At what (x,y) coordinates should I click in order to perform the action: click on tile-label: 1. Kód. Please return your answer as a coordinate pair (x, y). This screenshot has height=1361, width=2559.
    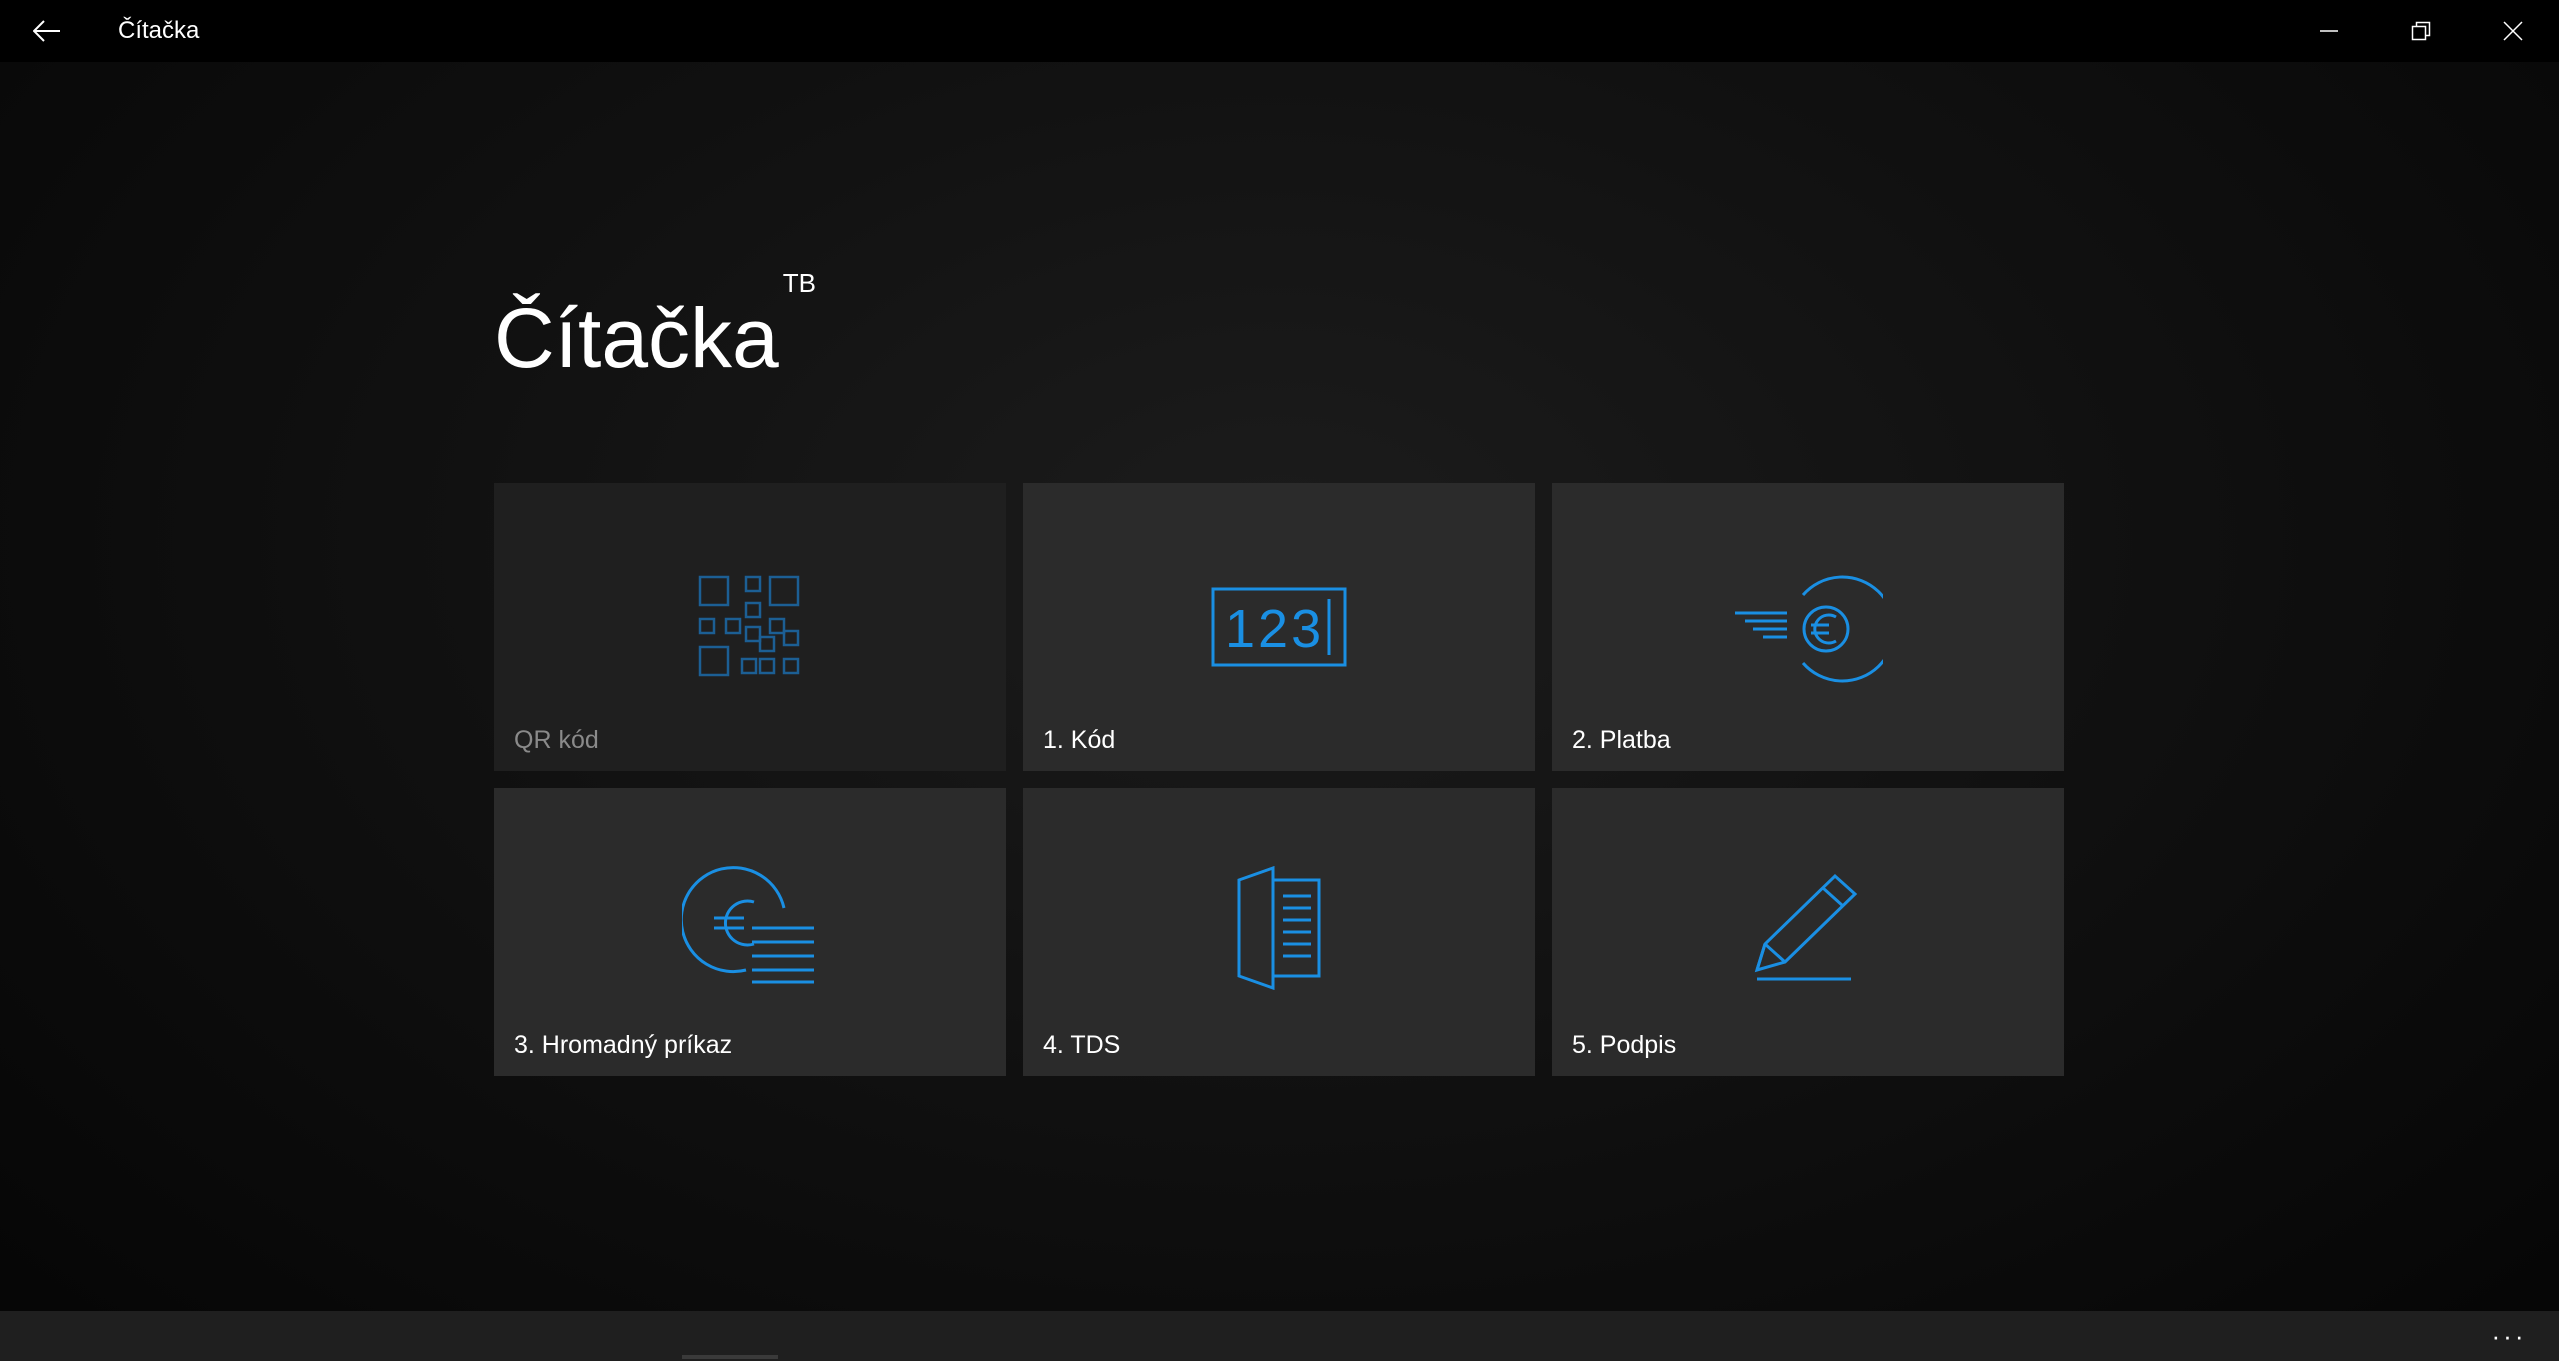
    Looking at the image, I should click on (1079, 740).